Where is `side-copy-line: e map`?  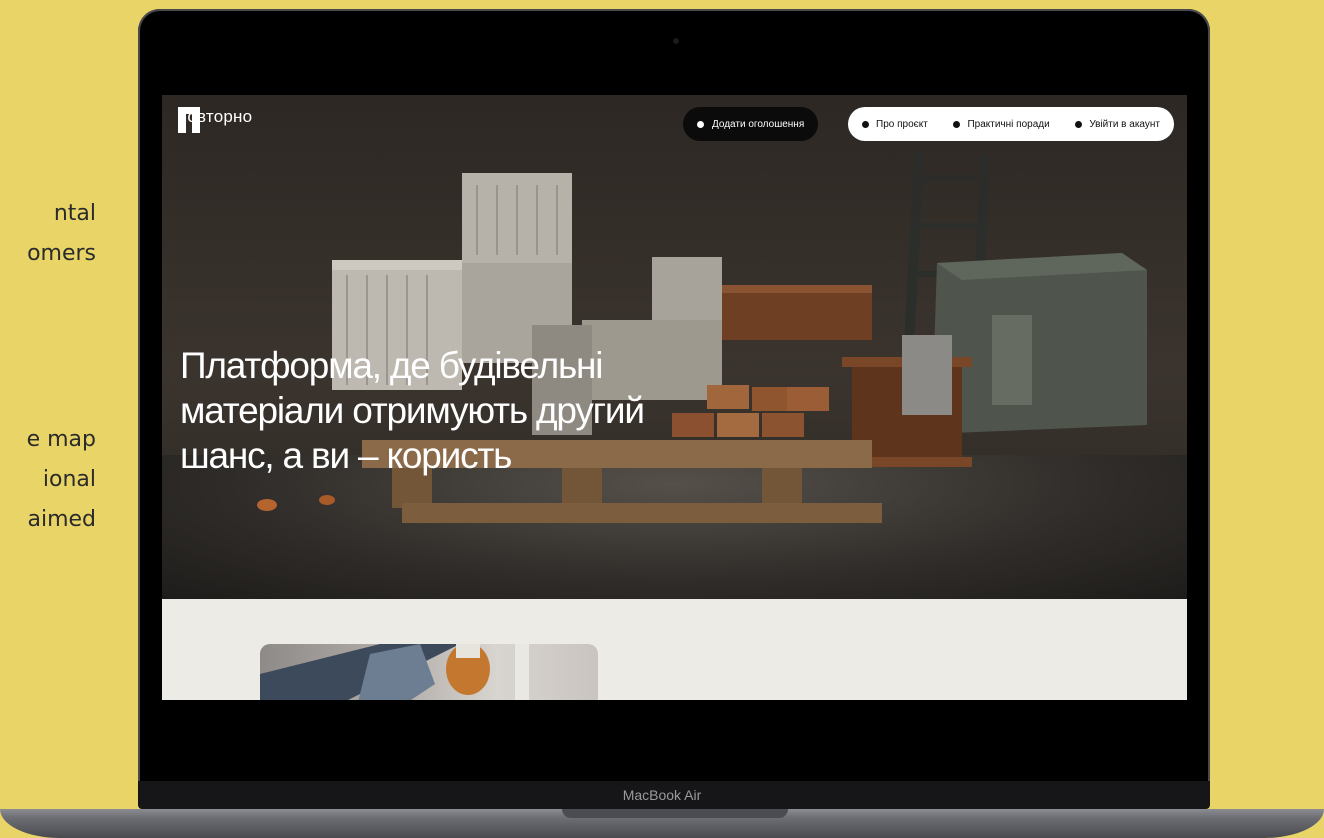 side-copy-line: e map is located at coordinates (61, 439).